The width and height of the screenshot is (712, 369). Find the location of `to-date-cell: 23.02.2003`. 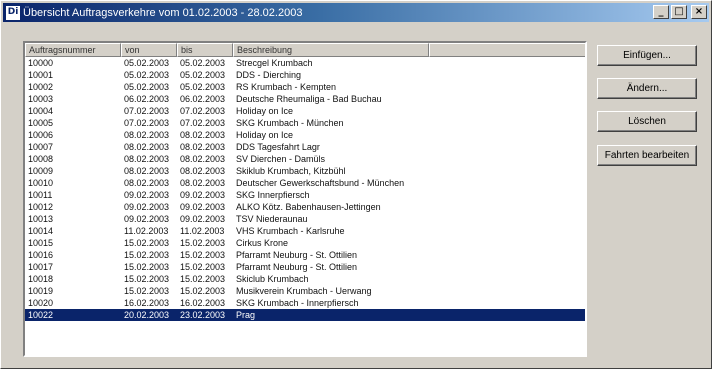

to-date-cell: 23.02.2003 is located at coordinates (203, 315).